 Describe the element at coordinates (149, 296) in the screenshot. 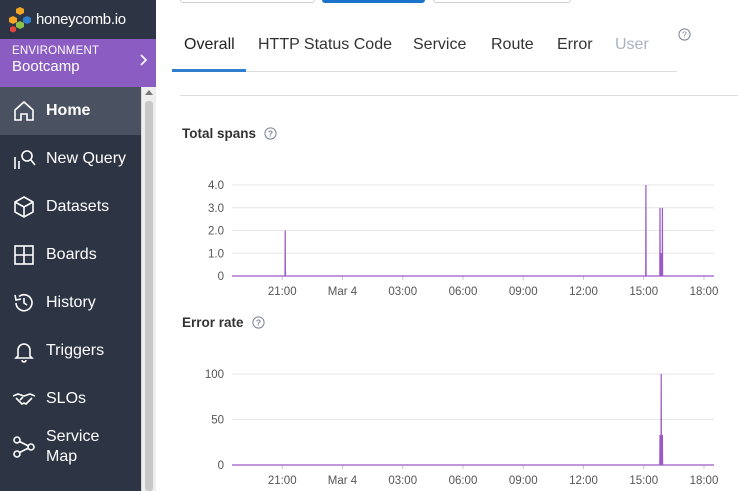

I see `scrollbar-thumb` at that location.